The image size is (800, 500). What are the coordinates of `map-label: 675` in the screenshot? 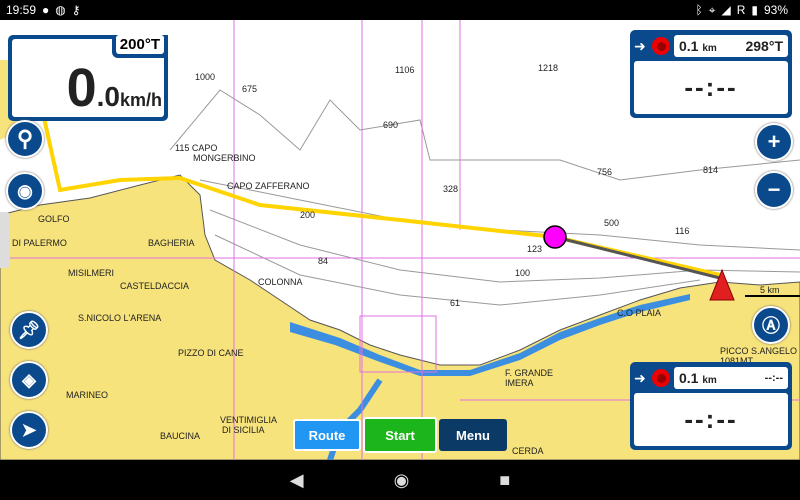 It's located at (250, 89).